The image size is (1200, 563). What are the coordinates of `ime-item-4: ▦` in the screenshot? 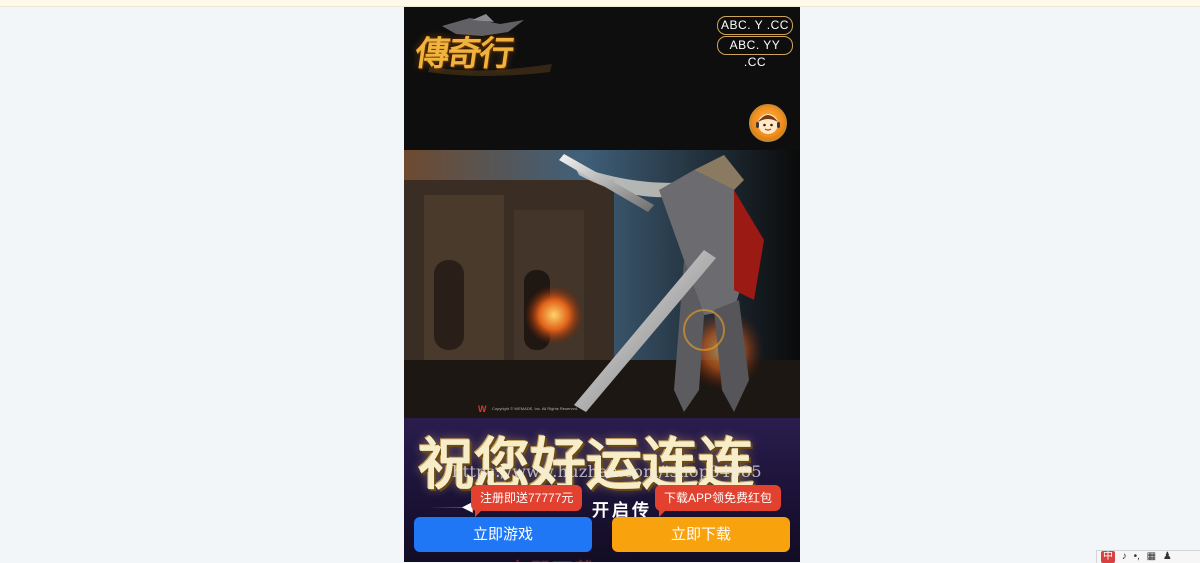 It's located at (1151, 557).